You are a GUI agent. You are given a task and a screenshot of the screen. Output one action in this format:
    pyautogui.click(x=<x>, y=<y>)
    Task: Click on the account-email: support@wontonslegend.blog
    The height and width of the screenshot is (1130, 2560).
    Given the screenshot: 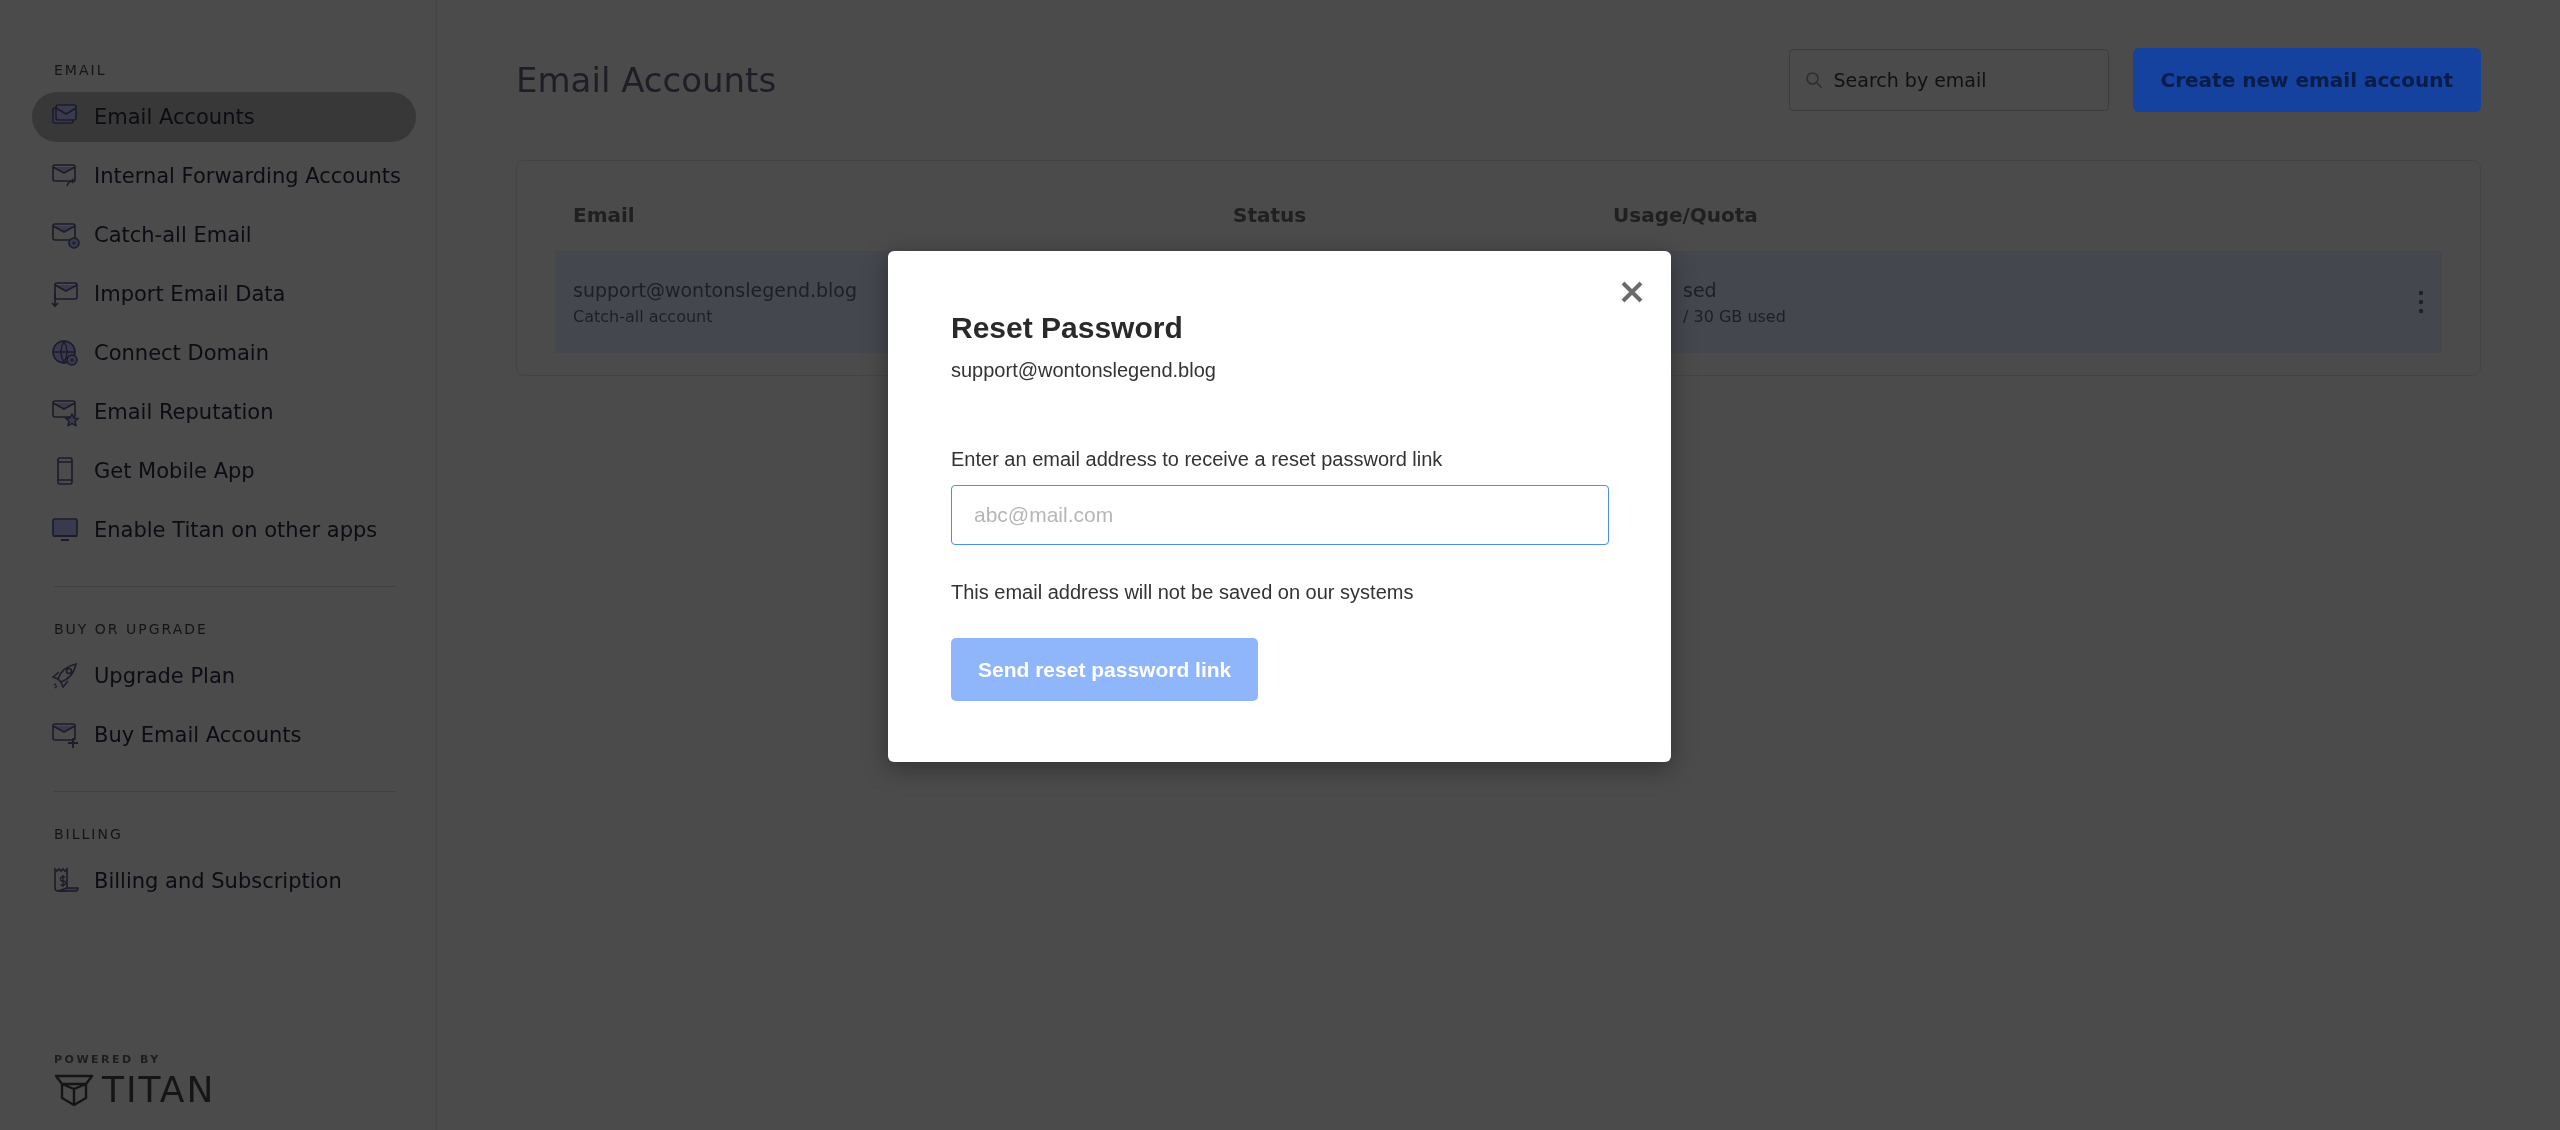 What is the action you would take?
    pyautogui.click(x=1084, y=370)
    